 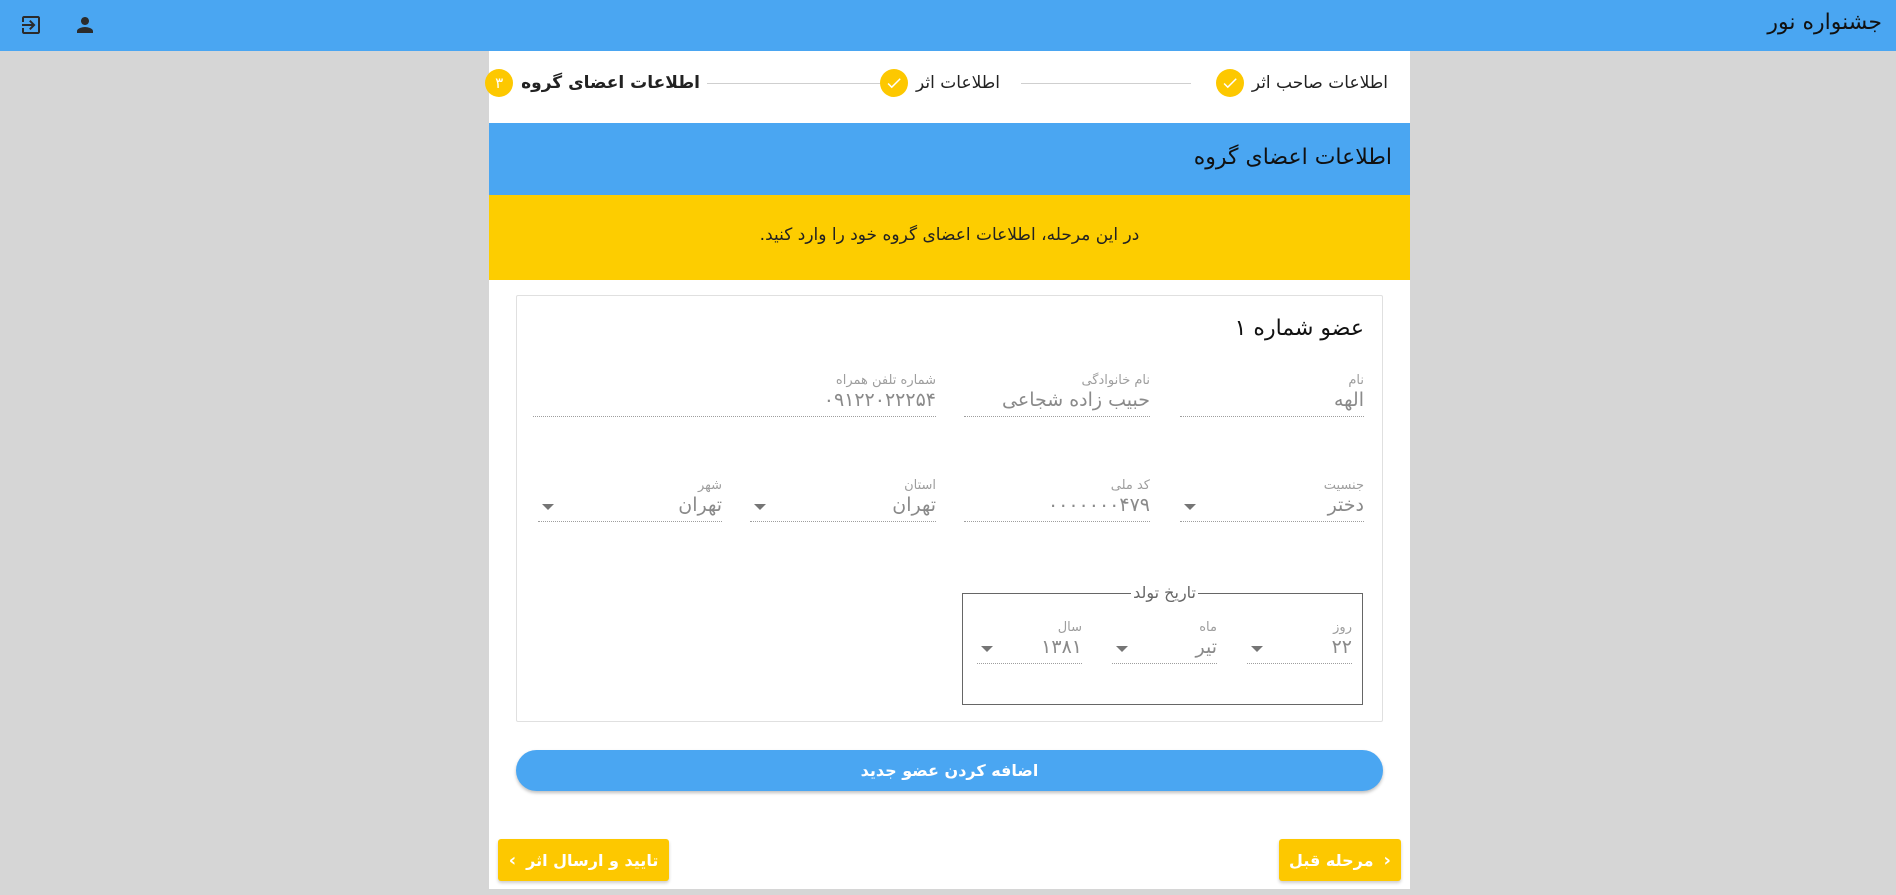 I want to click on logout-icon, so click(x=31, y=25).